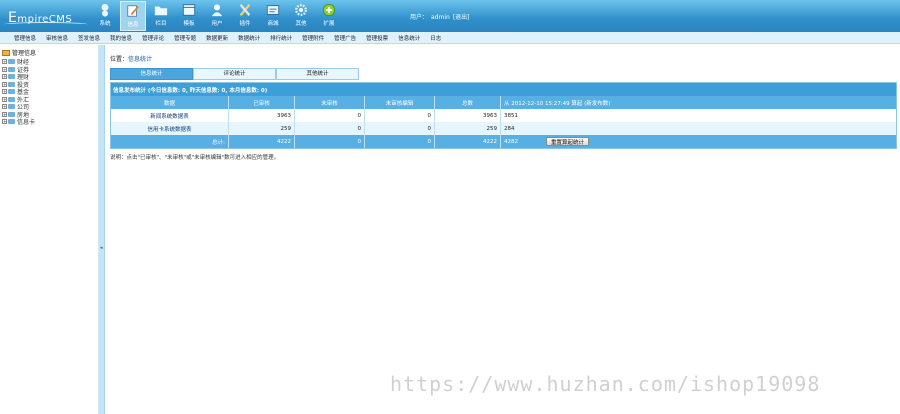 Image resolution: width=900 pixels, height=414 pixels. I want to click on column-header: 已审核, so click(262, 102).